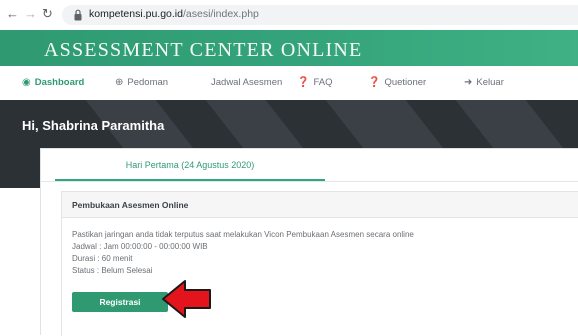 Image resolution: width=578 pixels, height=336 pixels. What do you see at coordinates (130, 205) in the screenshot?
I see `panel-title: Pembukaan Asesmen Online` at bounding box center [130, 205].